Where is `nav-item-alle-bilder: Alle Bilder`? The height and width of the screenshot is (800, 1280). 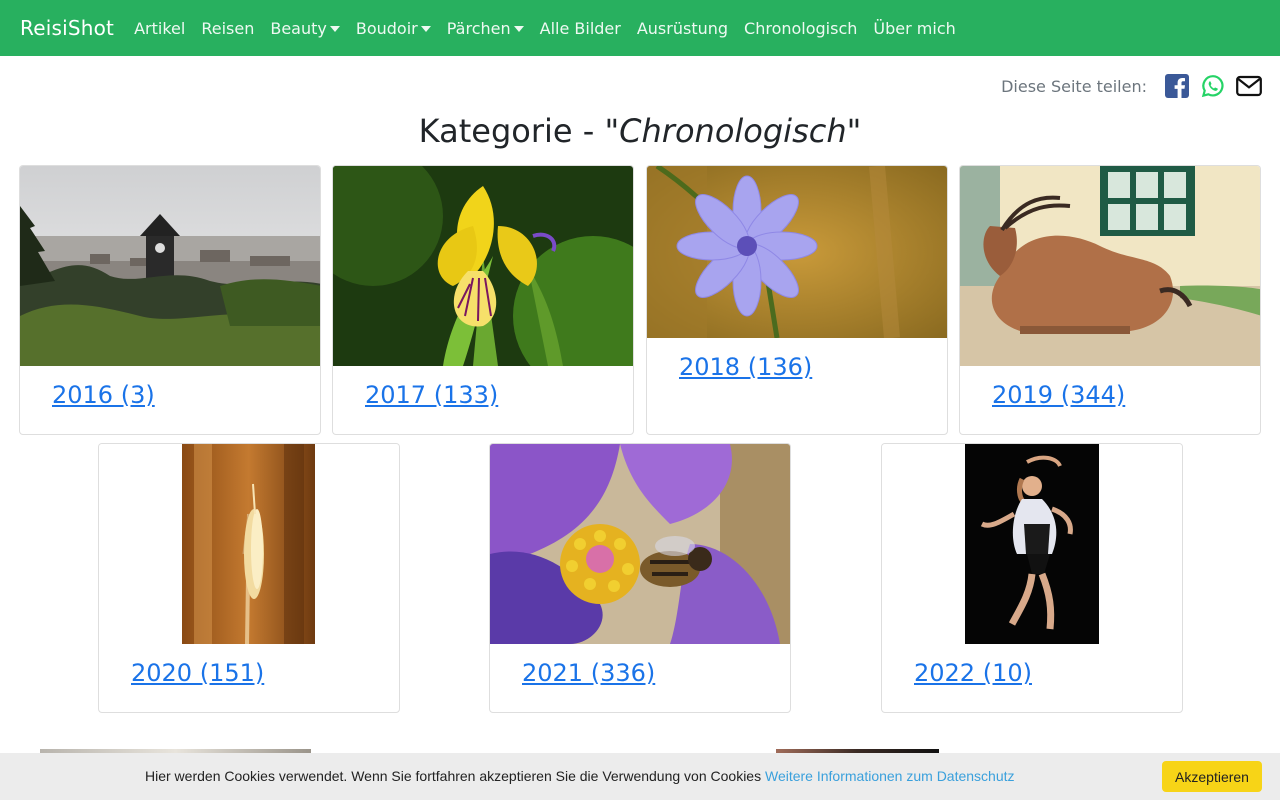 nav-item-alle-bilder: Alle Bilder is located at coordinates (580, 28).